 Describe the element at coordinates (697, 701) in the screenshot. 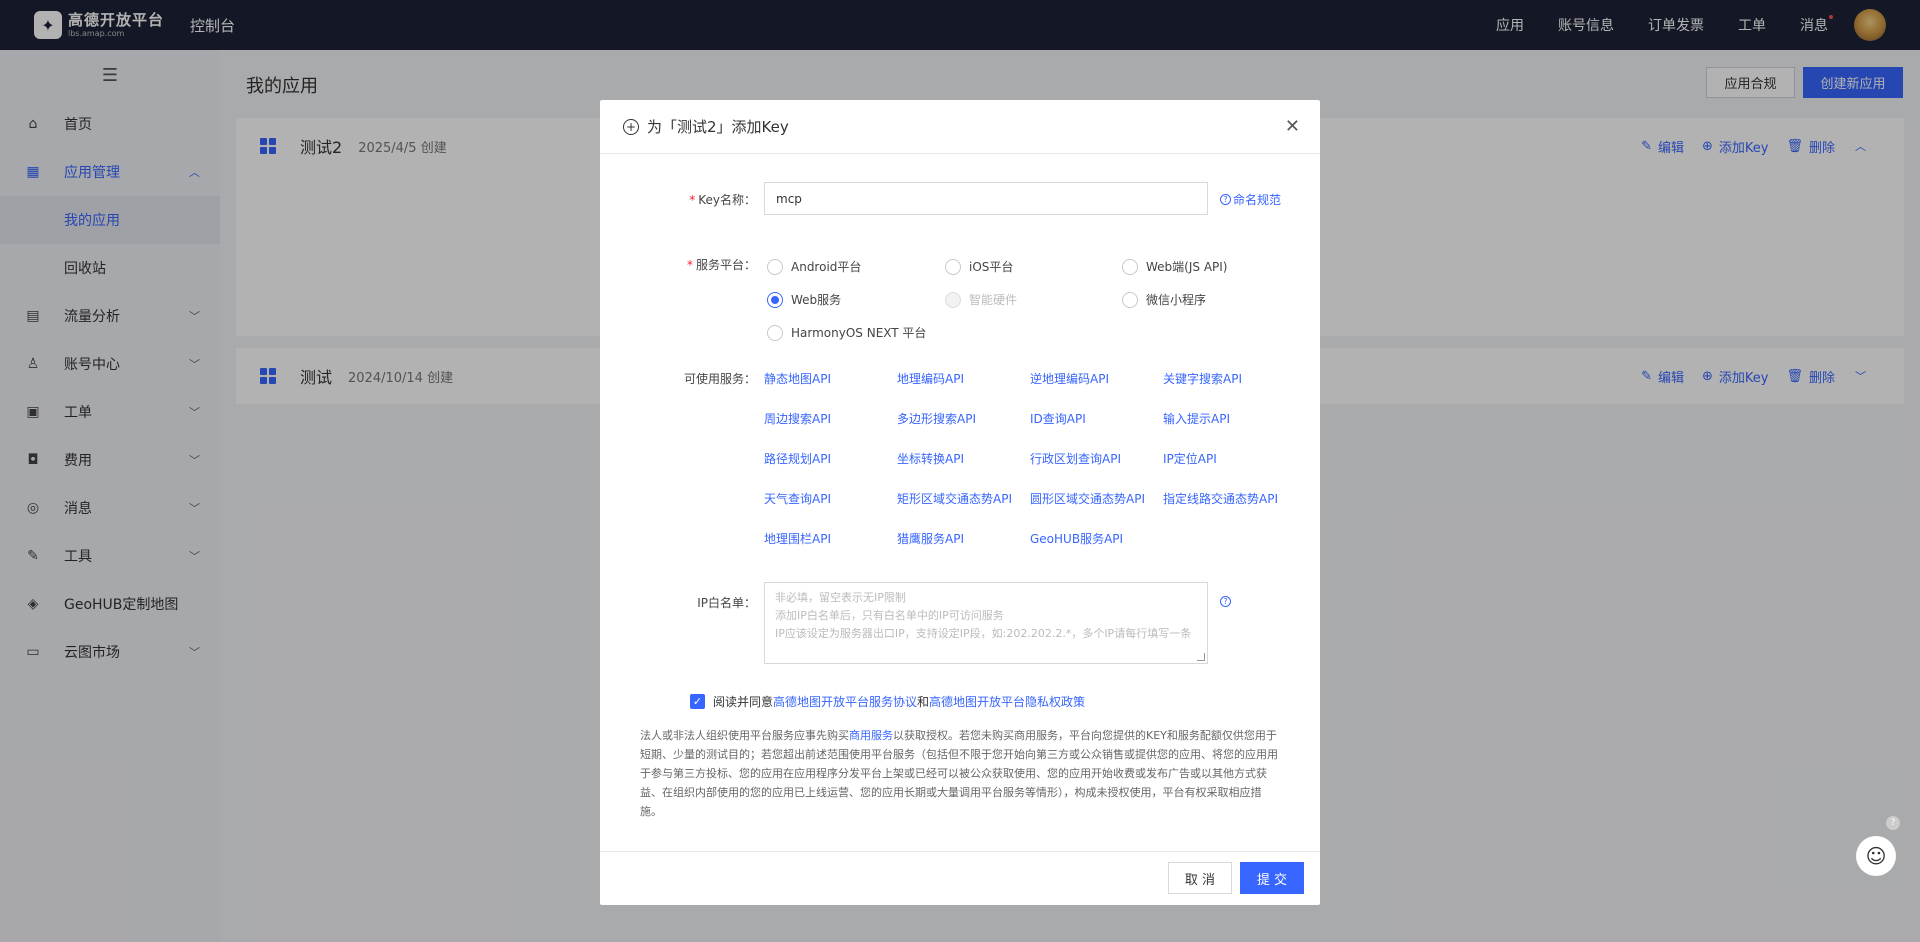

I see `agree-checkbox: ✓` at that location.